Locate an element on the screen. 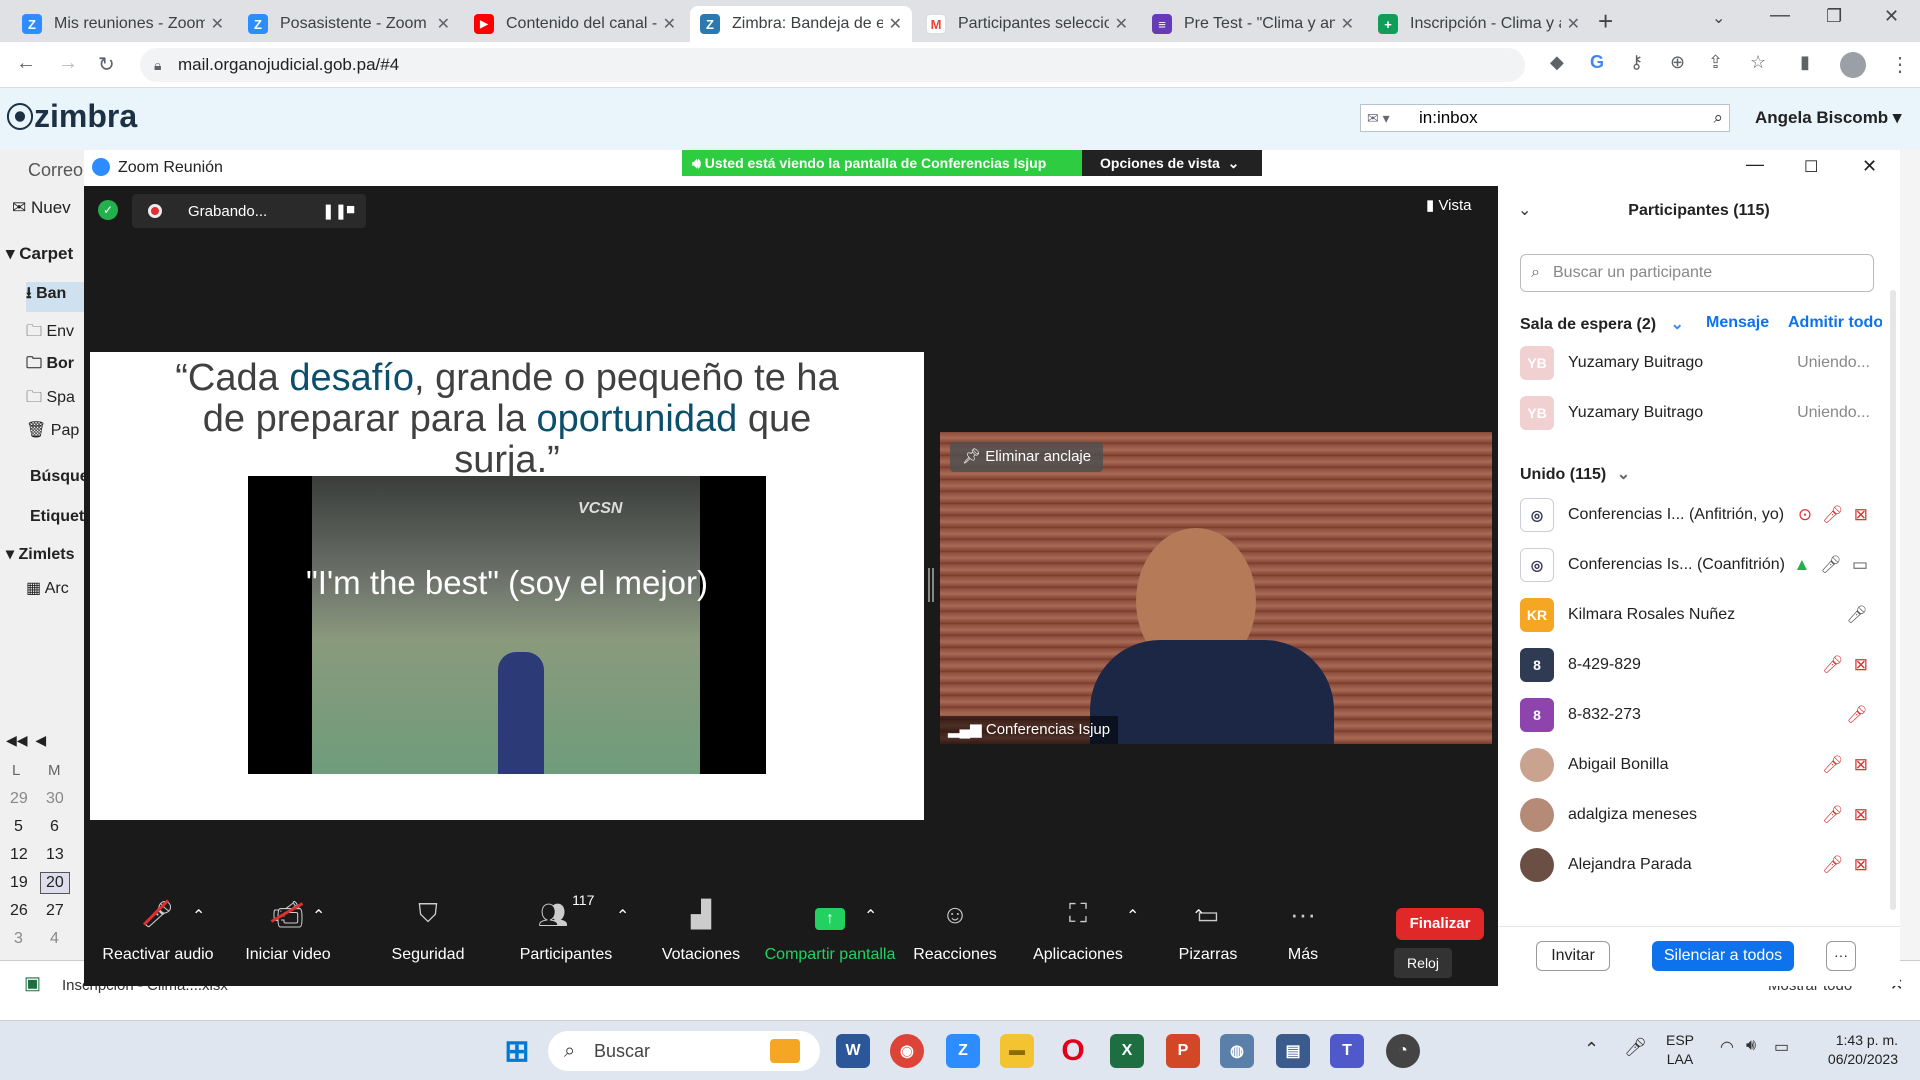  more-button: ··· Más is located at coordinates (1303, 936).